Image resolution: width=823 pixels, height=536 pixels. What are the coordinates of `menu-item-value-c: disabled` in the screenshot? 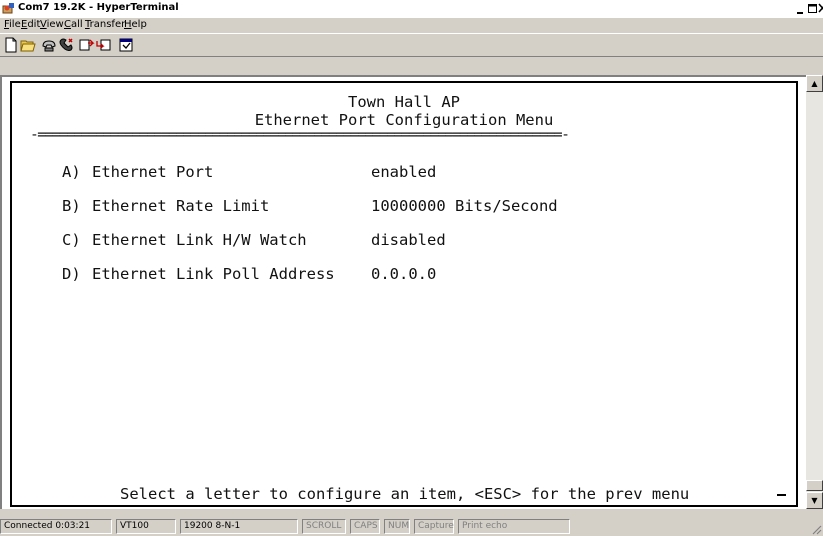 It's located at (408, 240).